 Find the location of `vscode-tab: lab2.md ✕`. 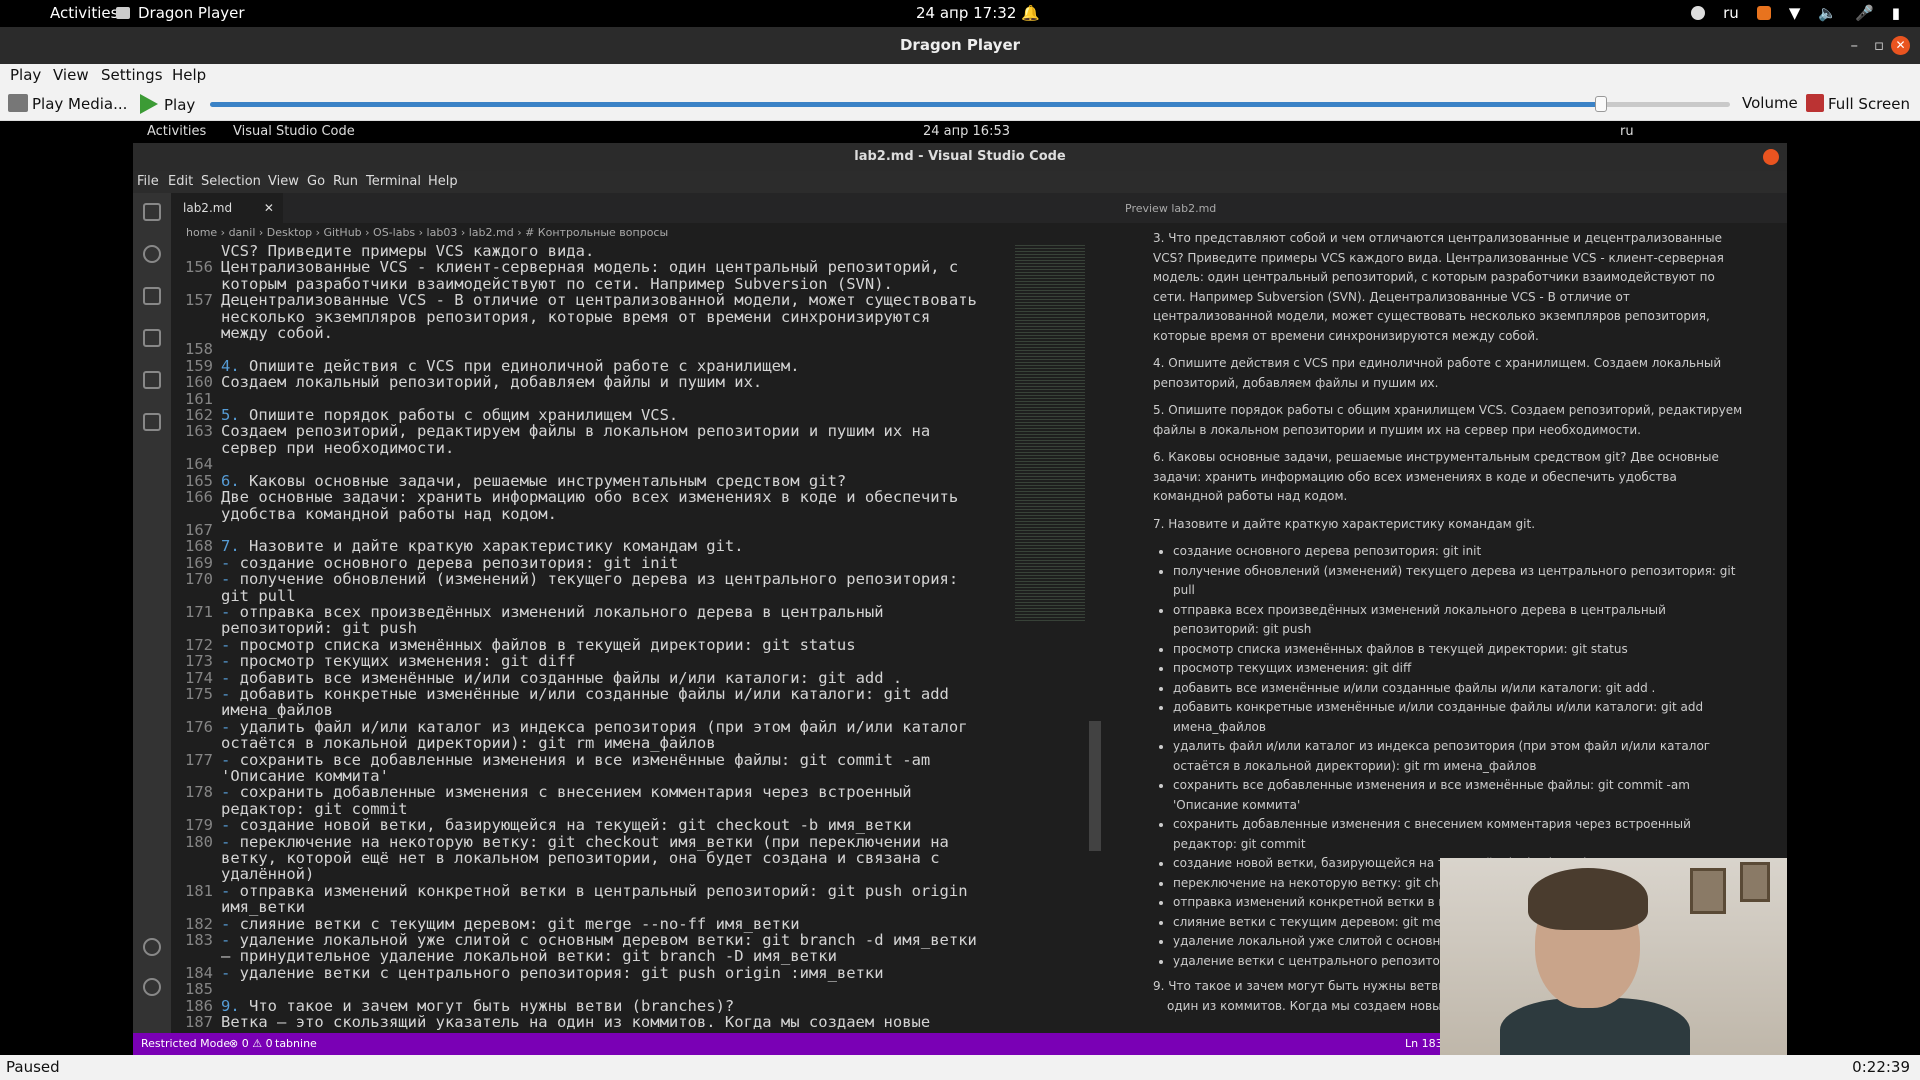

vscode-tab: lab2.md ✕ is located at coordinates (227, 208).